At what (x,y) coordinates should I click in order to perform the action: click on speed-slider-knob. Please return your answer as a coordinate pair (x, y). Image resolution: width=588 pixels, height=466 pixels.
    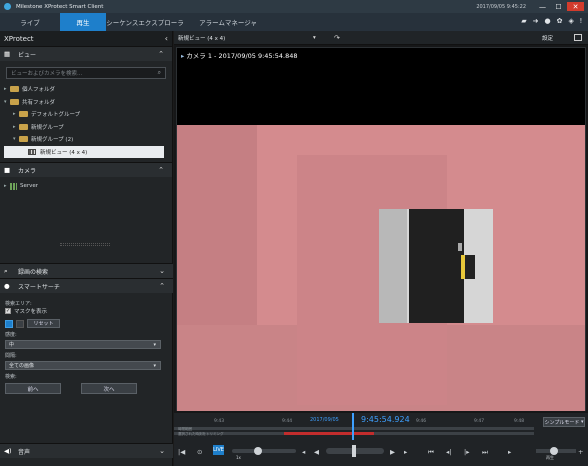
    Looking at the image, I should click on (258, 451).